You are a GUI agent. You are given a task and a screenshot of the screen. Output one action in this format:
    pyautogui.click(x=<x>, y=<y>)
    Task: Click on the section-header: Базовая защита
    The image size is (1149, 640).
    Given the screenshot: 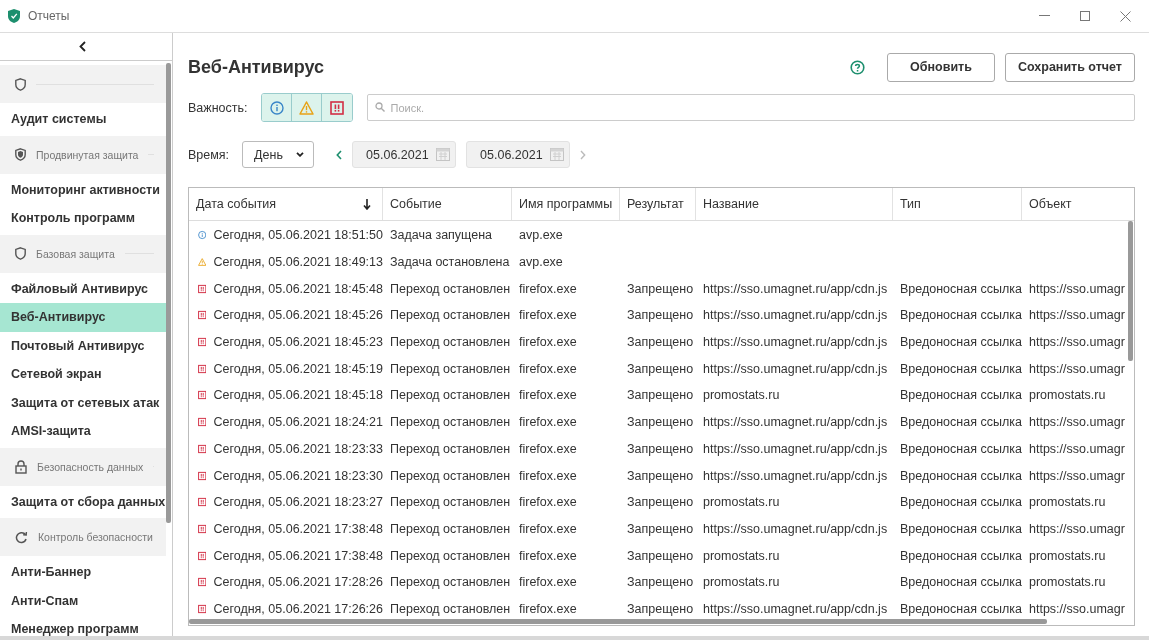 What is the action you would take?
    pyautogui.click(x=75, y=253)
    